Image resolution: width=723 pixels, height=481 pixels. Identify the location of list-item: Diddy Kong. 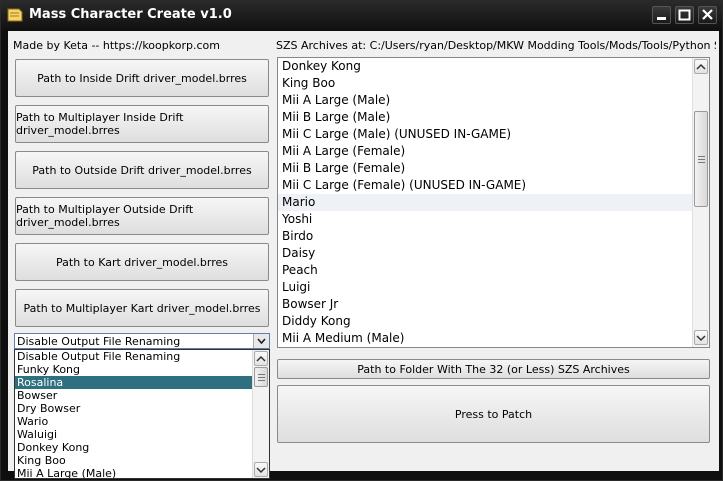
(493, 321).